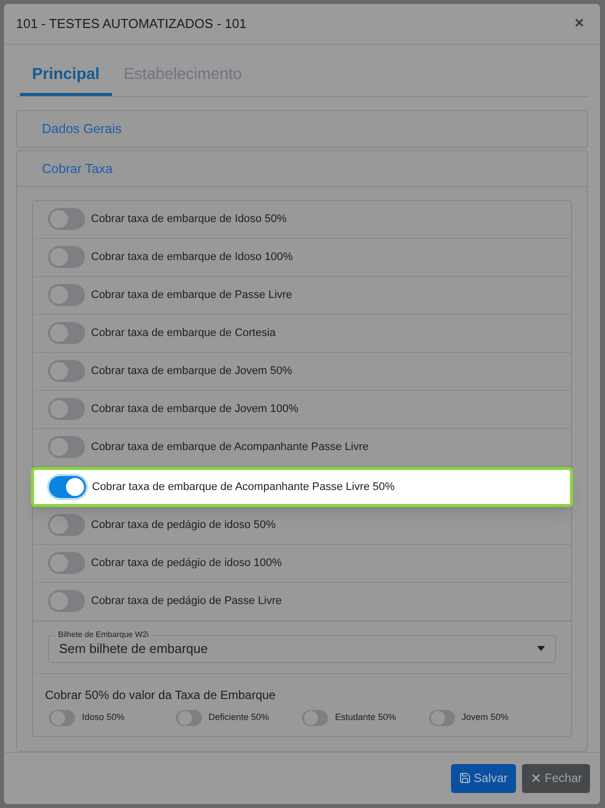 The width and height of the screenshot is (605, 808). I want to click on toggle-label: Cobrar taxa de pedágio de idoso 50%, so click(183, 526).